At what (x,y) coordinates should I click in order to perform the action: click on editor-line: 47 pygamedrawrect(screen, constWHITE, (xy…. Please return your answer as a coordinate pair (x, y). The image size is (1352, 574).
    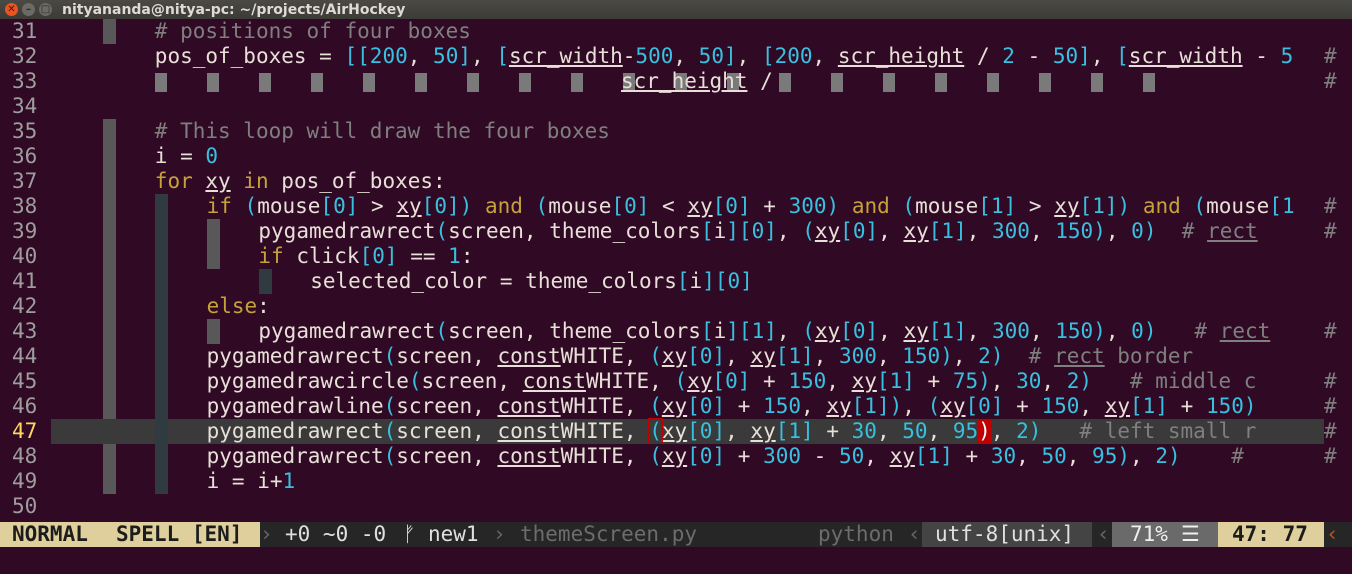
    Looking at the image, I should click on (676, 431).